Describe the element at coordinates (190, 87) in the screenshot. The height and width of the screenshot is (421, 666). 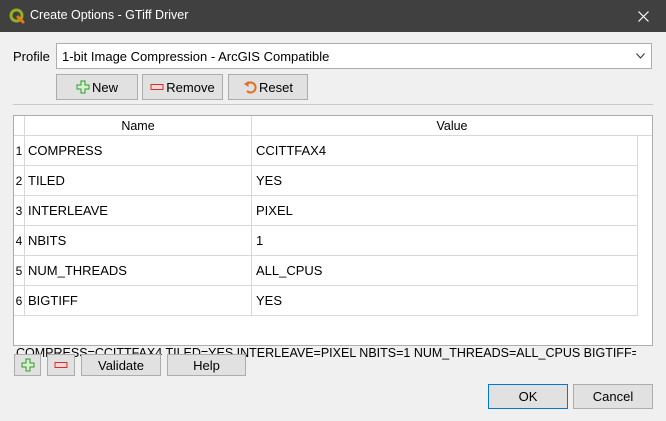
I see `remove-label: Remove` at that location.